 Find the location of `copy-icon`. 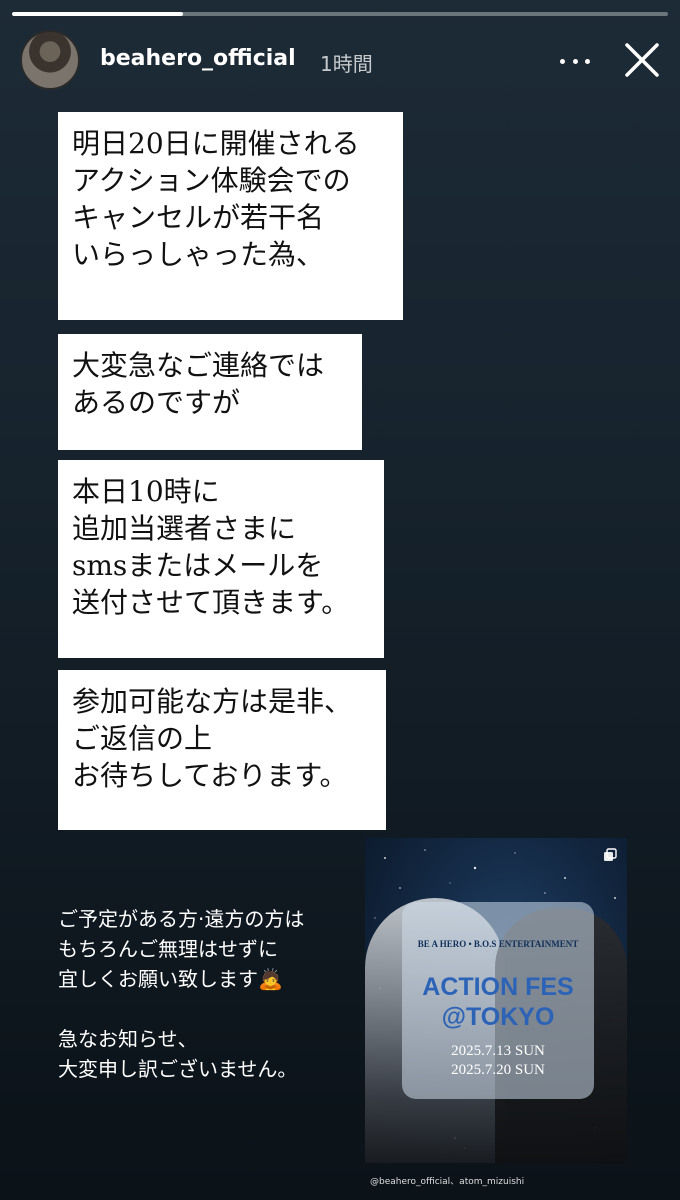

copy-icon is located at coordinates (610, 854).